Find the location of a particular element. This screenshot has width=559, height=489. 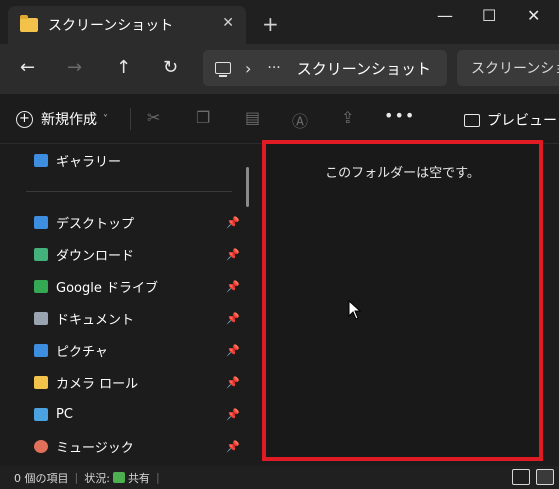

gallery-icon is located at coordinates (41, 160).